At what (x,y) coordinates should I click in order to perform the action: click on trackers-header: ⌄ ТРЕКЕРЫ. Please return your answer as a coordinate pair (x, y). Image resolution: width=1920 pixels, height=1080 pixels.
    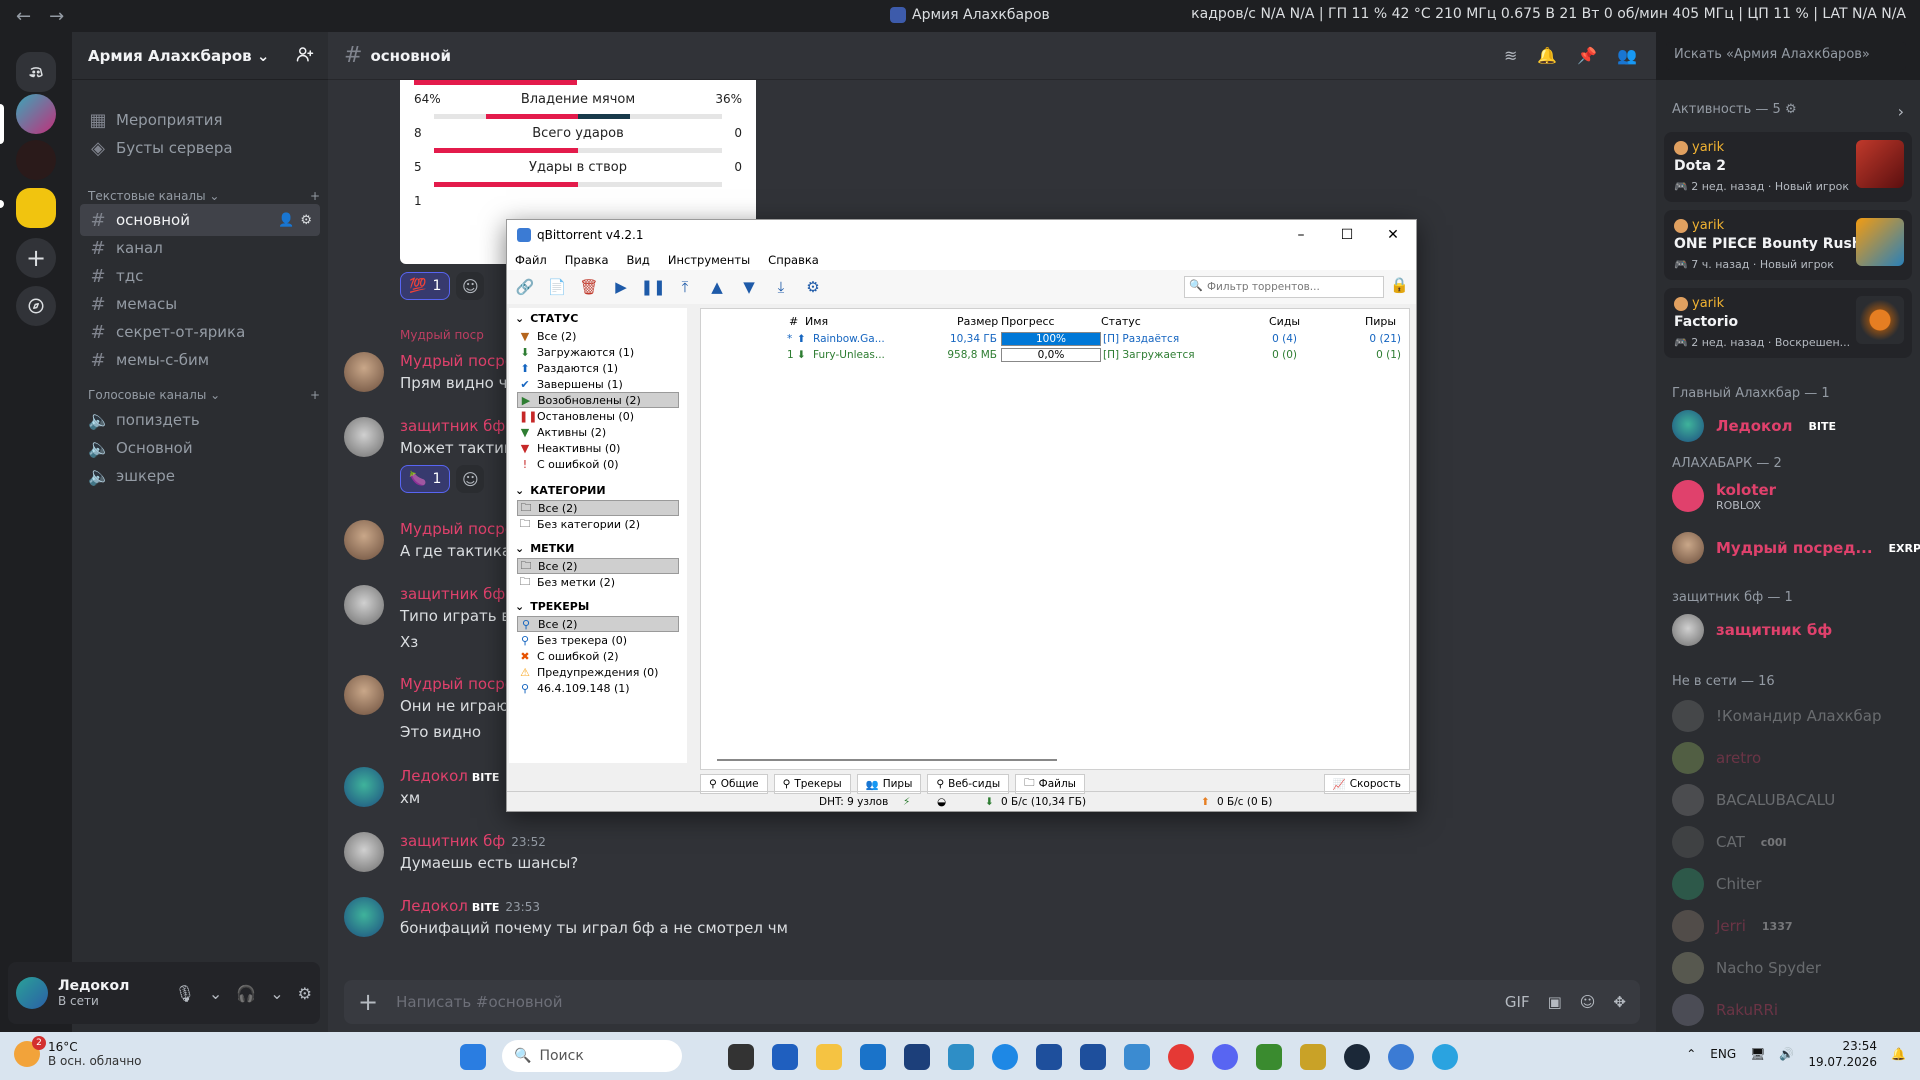
    Looking at the image, I should click on (552, 606).